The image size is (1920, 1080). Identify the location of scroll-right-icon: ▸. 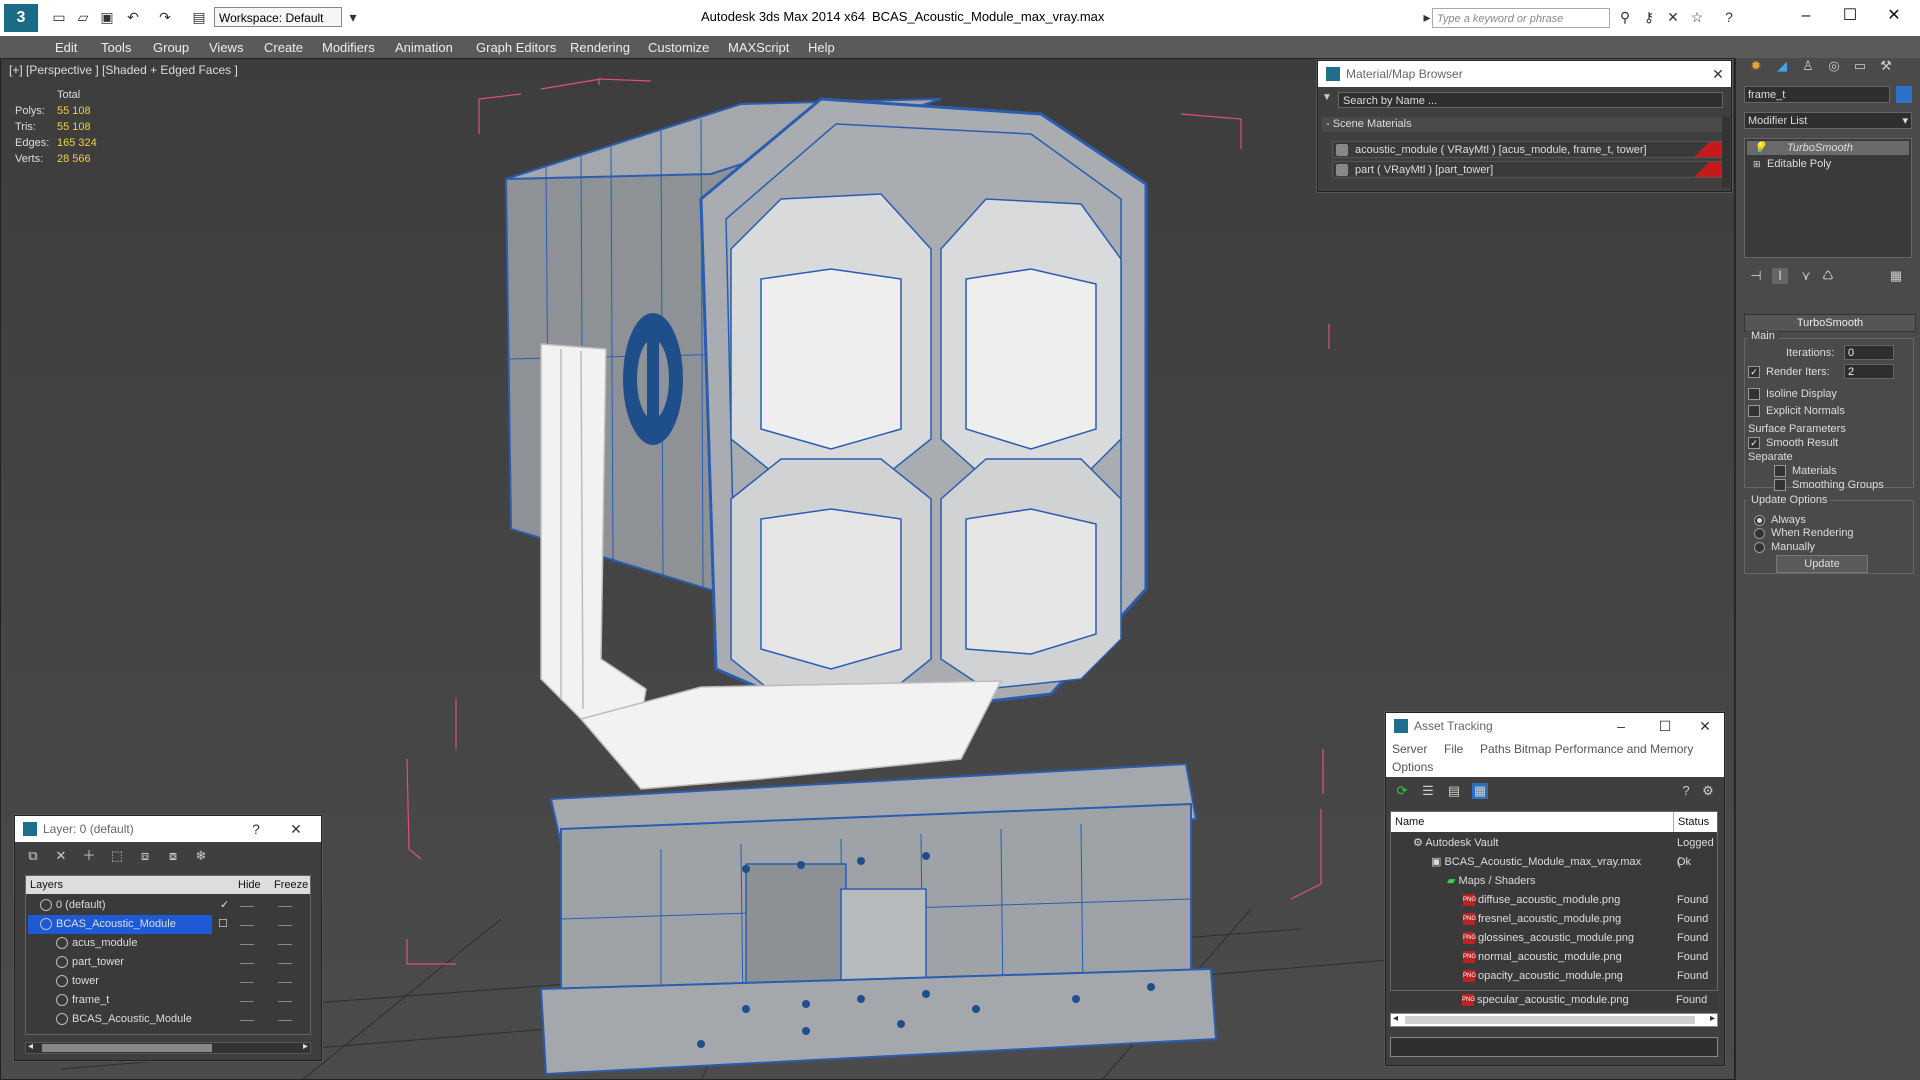
(1712, 1018).